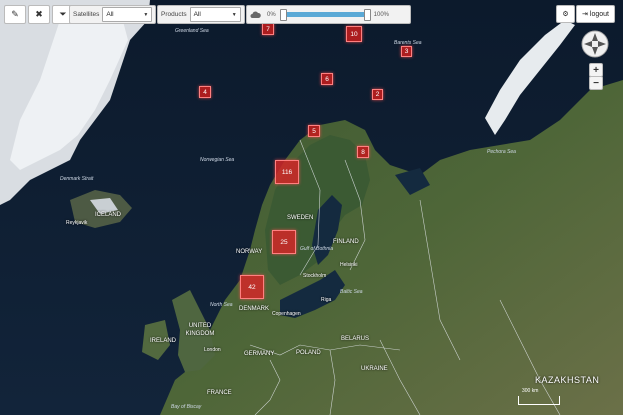 Image resolution: width=623 pixels, height=415 pixels. I want to click on zoom-in-button: +, so click(596, 70).